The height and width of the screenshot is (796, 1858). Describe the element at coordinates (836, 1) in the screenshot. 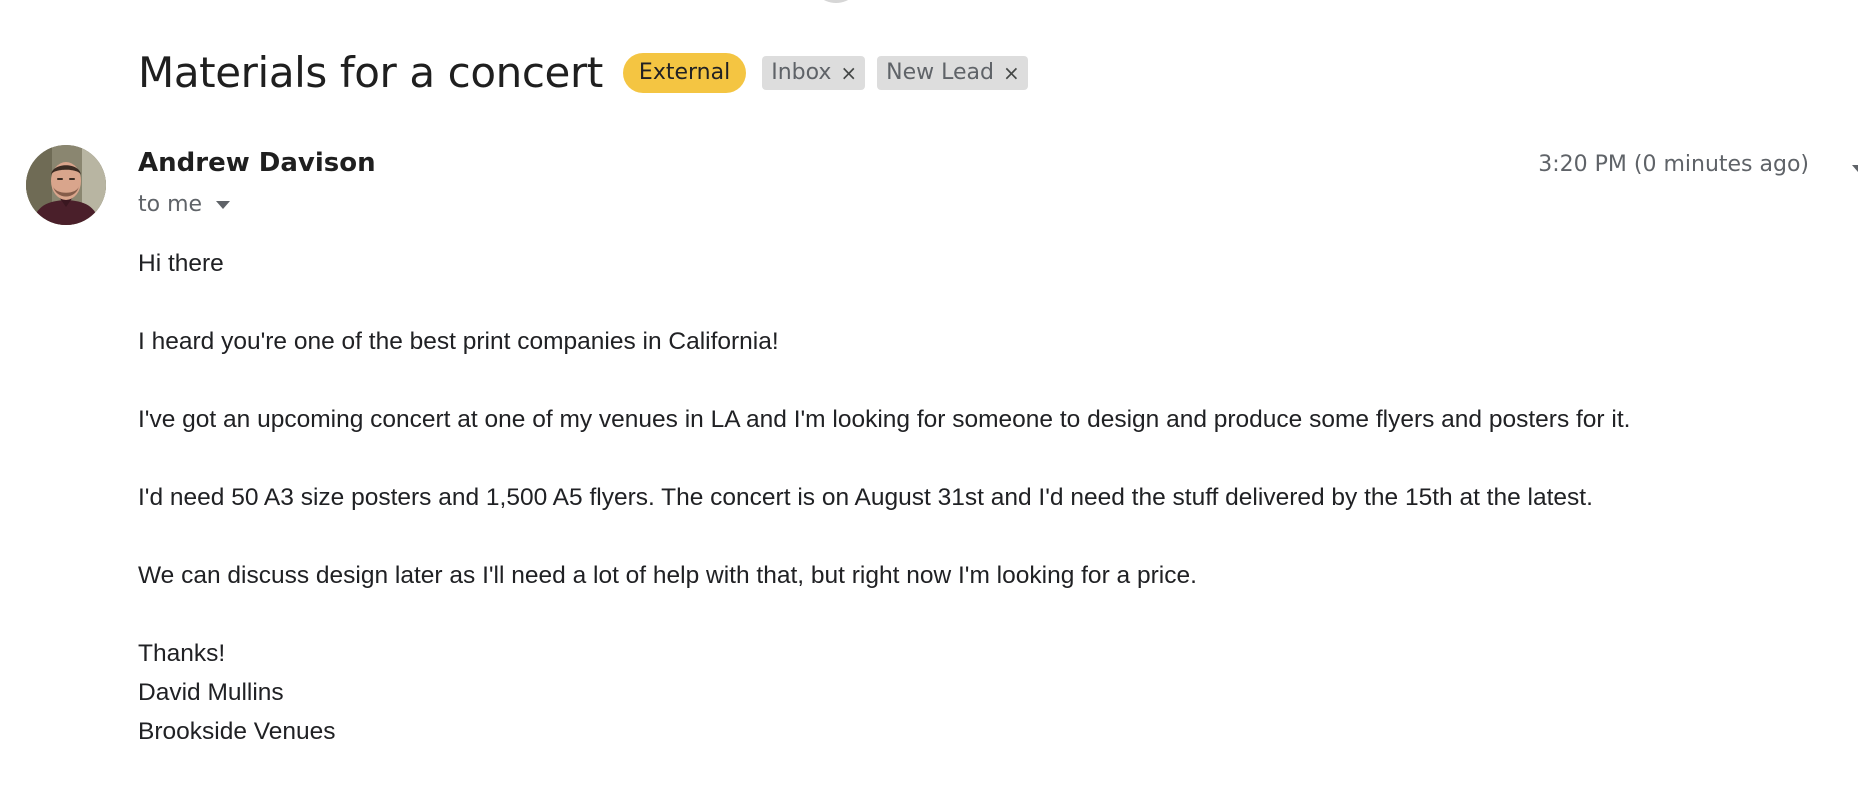

I see `spinner-arc-decoration` at that location.